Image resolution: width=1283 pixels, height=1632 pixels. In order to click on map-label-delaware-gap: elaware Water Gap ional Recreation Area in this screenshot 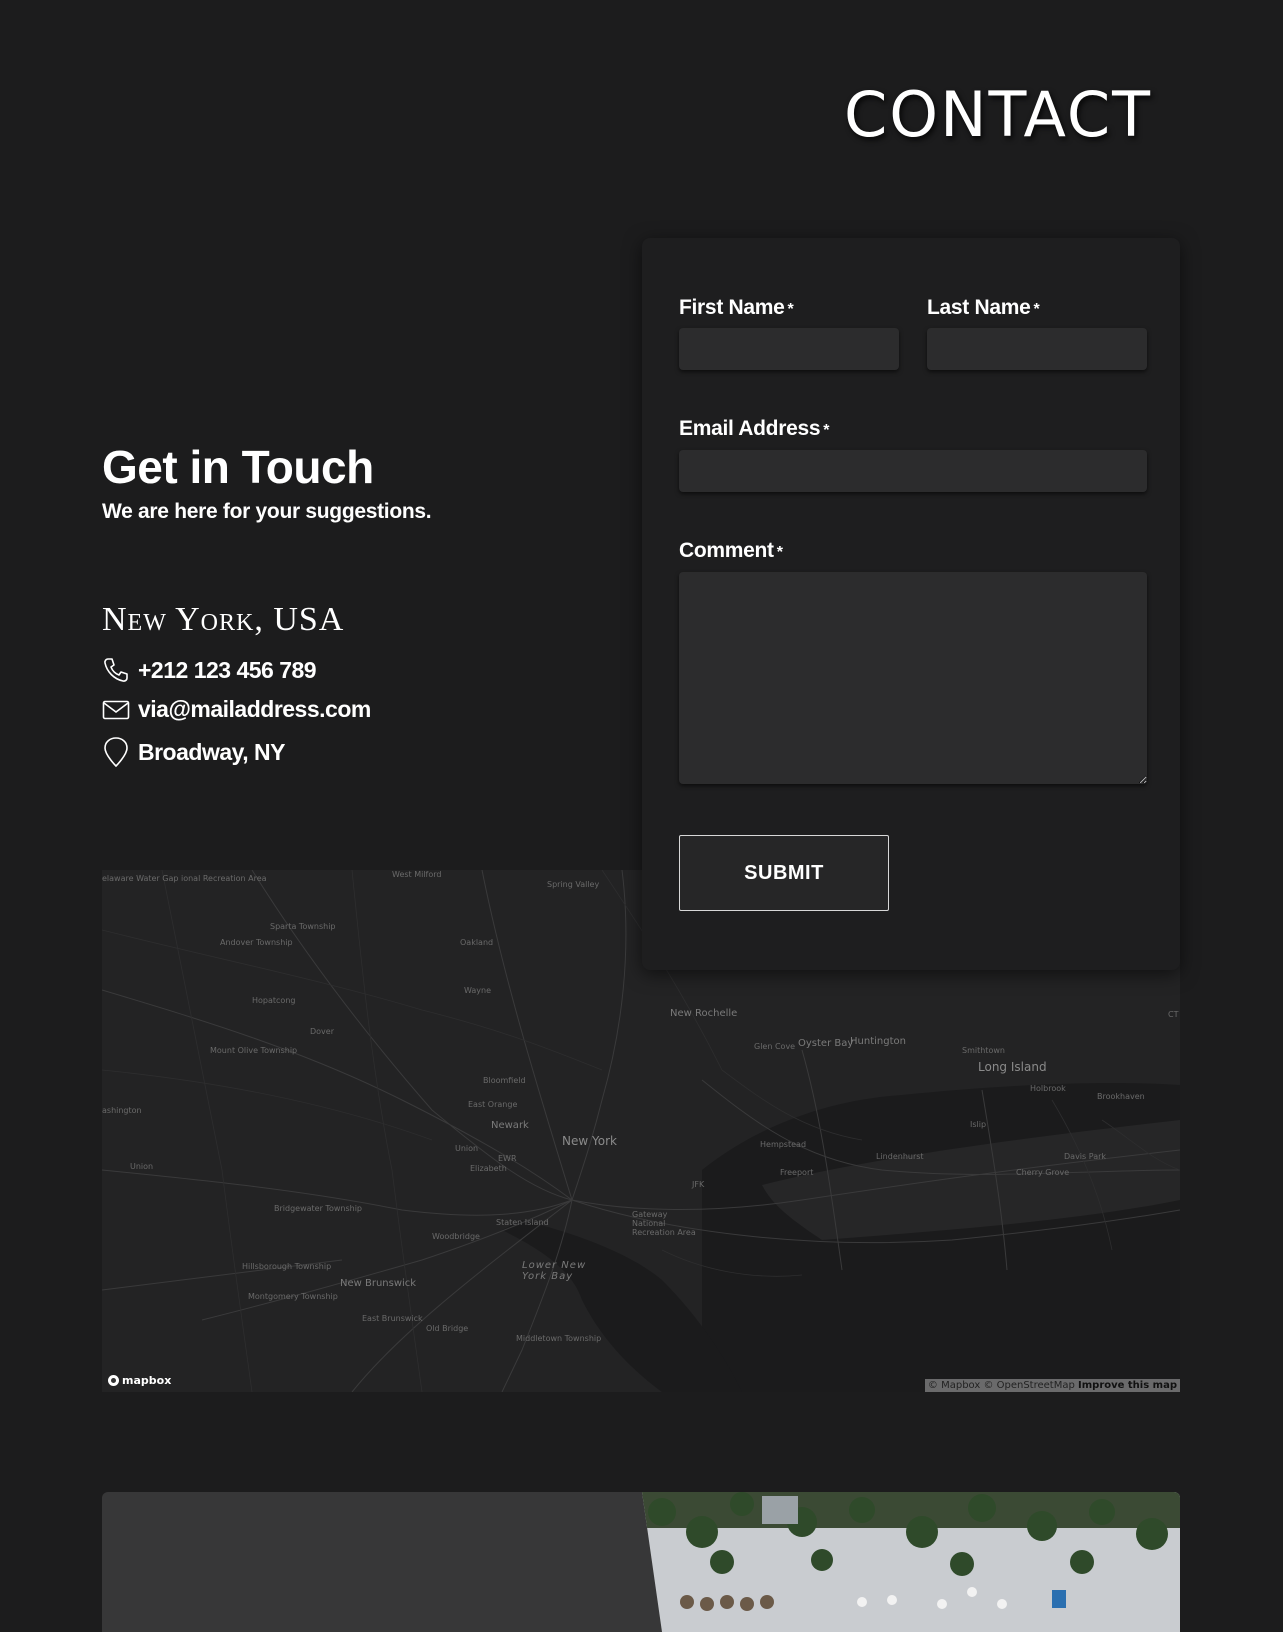, I will do `click(184, 878)`.